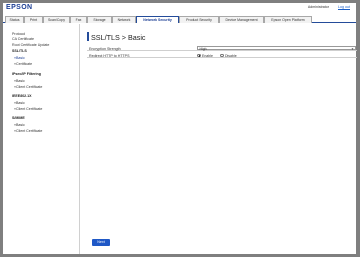  I want to click on enable-radio, so click(199, 55).